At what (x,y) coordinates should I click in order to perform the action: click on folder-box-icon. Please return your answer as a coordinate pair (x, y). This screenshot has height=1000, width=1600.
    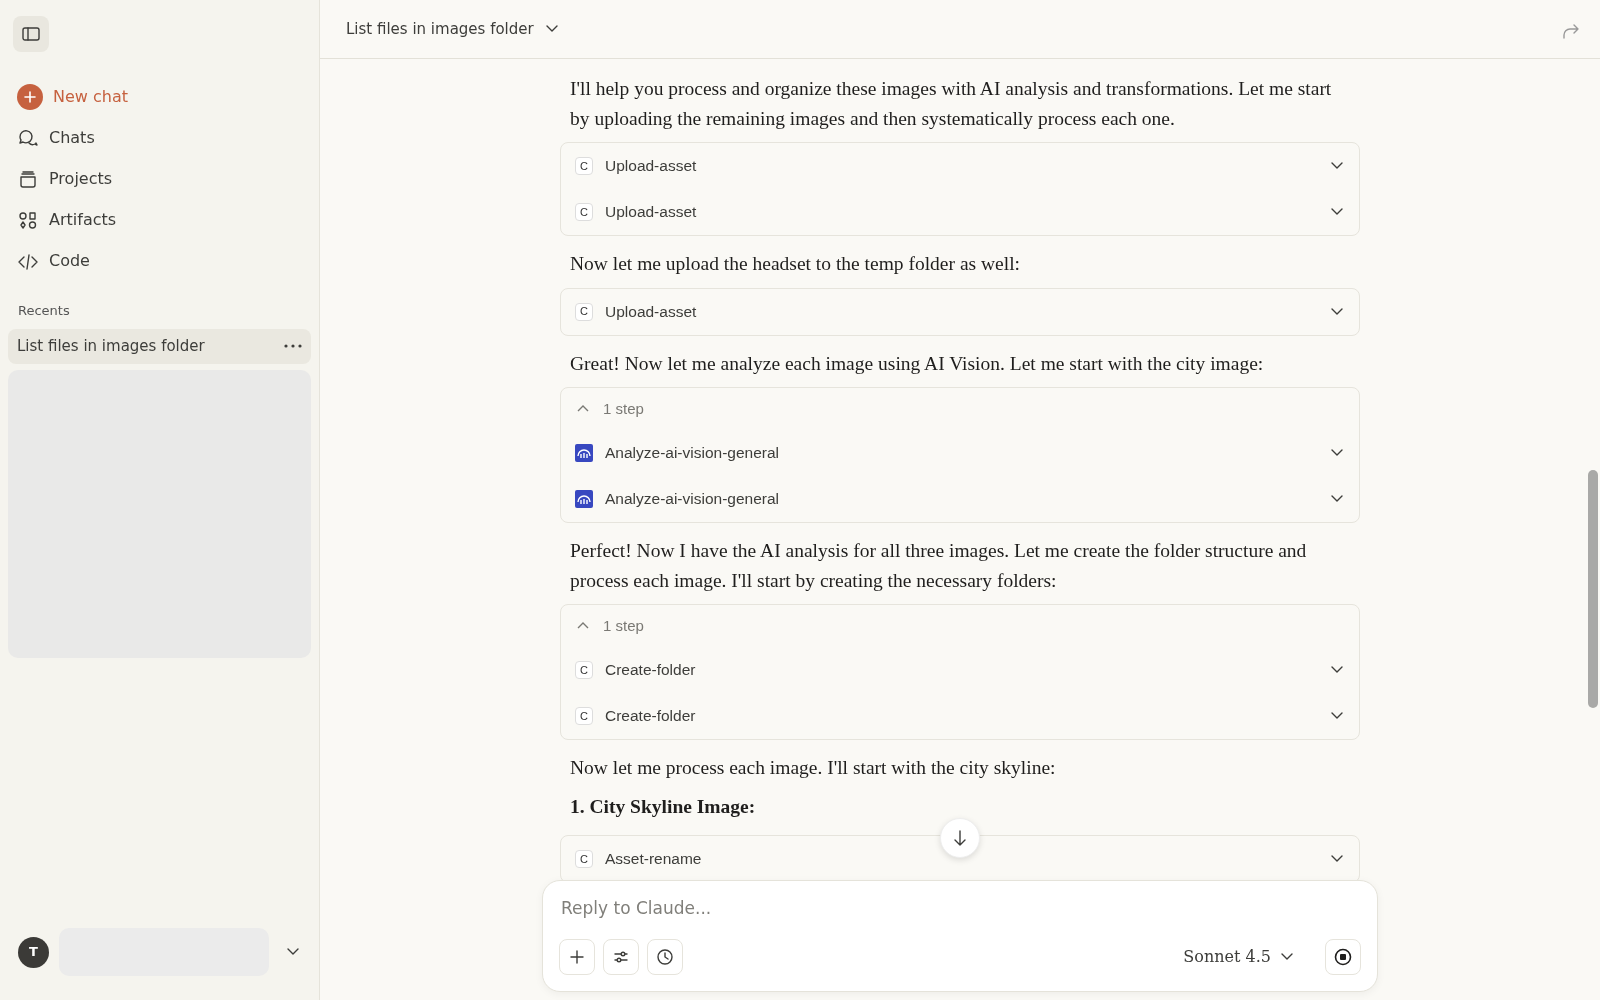
    Looking at the image, I should click on (28, 178).